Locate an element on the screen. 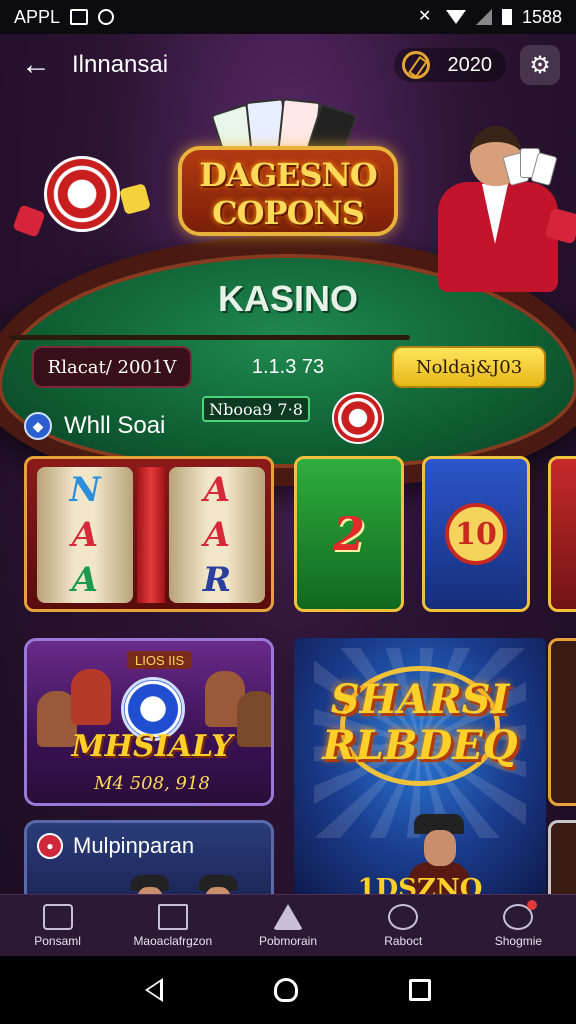  person-illustration is located at coordinates (91, 697).